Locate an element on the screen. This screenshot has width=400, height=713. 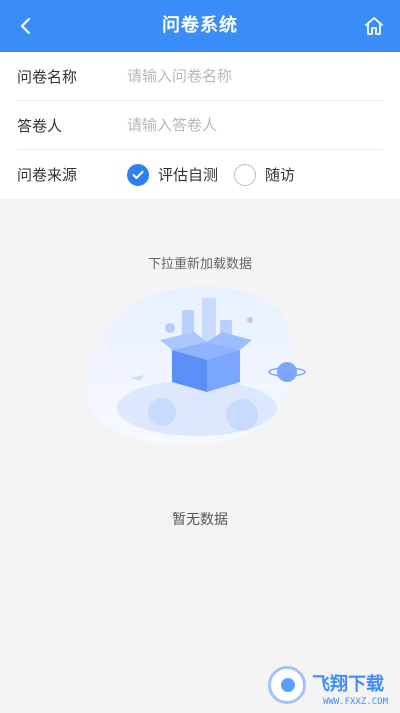
radio-checked-icon is located at coordinates (138, 174).